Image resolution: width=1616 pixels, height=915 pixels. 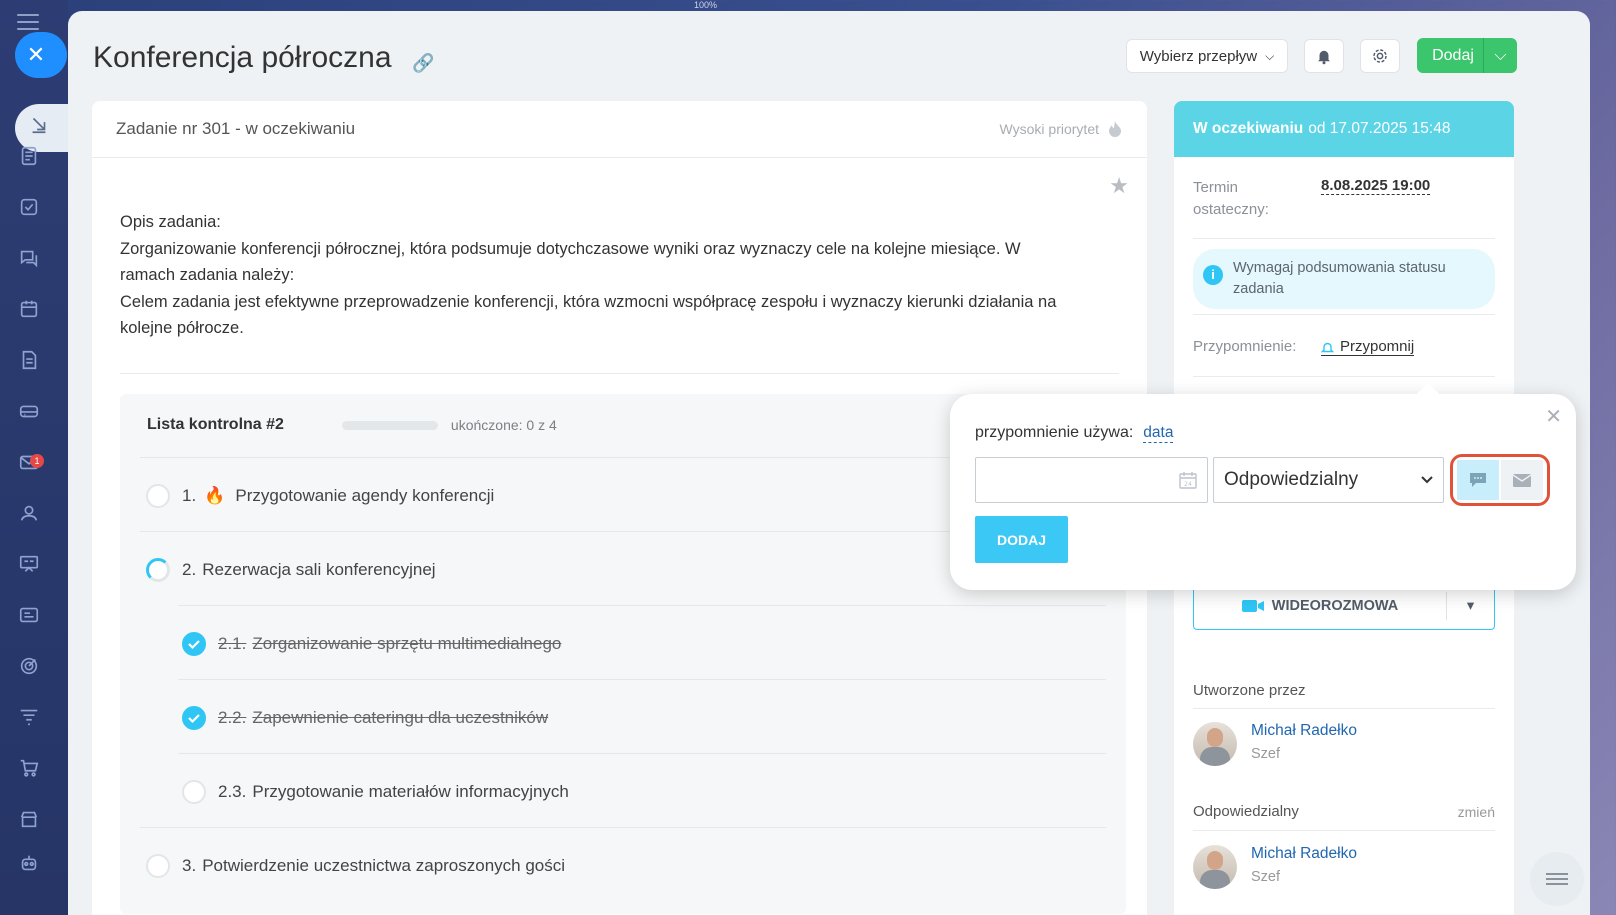 What do you see at coordinates (41, 55) in the screenshot?
I see `close-slider-button: ✕` at bounding box center [41, 55].